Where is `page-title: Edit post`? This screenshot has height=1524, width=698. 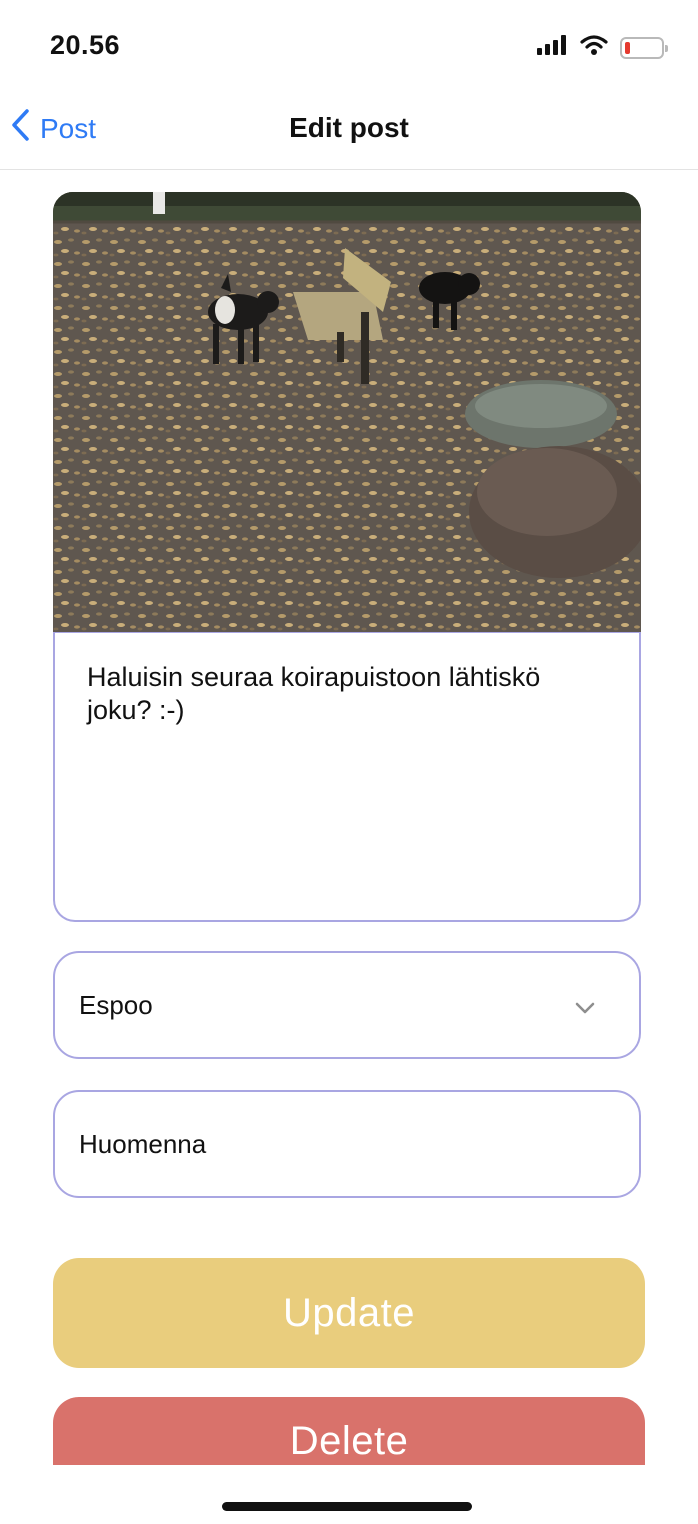
page-title: Edit post is located at coordinates (349, 127).